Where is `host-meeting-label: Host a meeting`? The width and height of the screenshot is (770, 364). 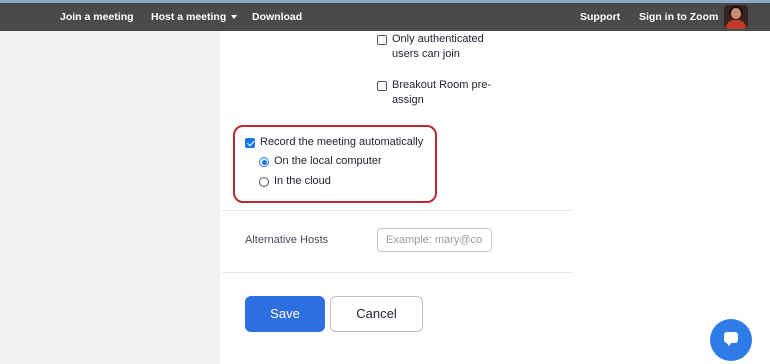 host-meeting-label: Host a meeting is located at coordinates (189, 17).